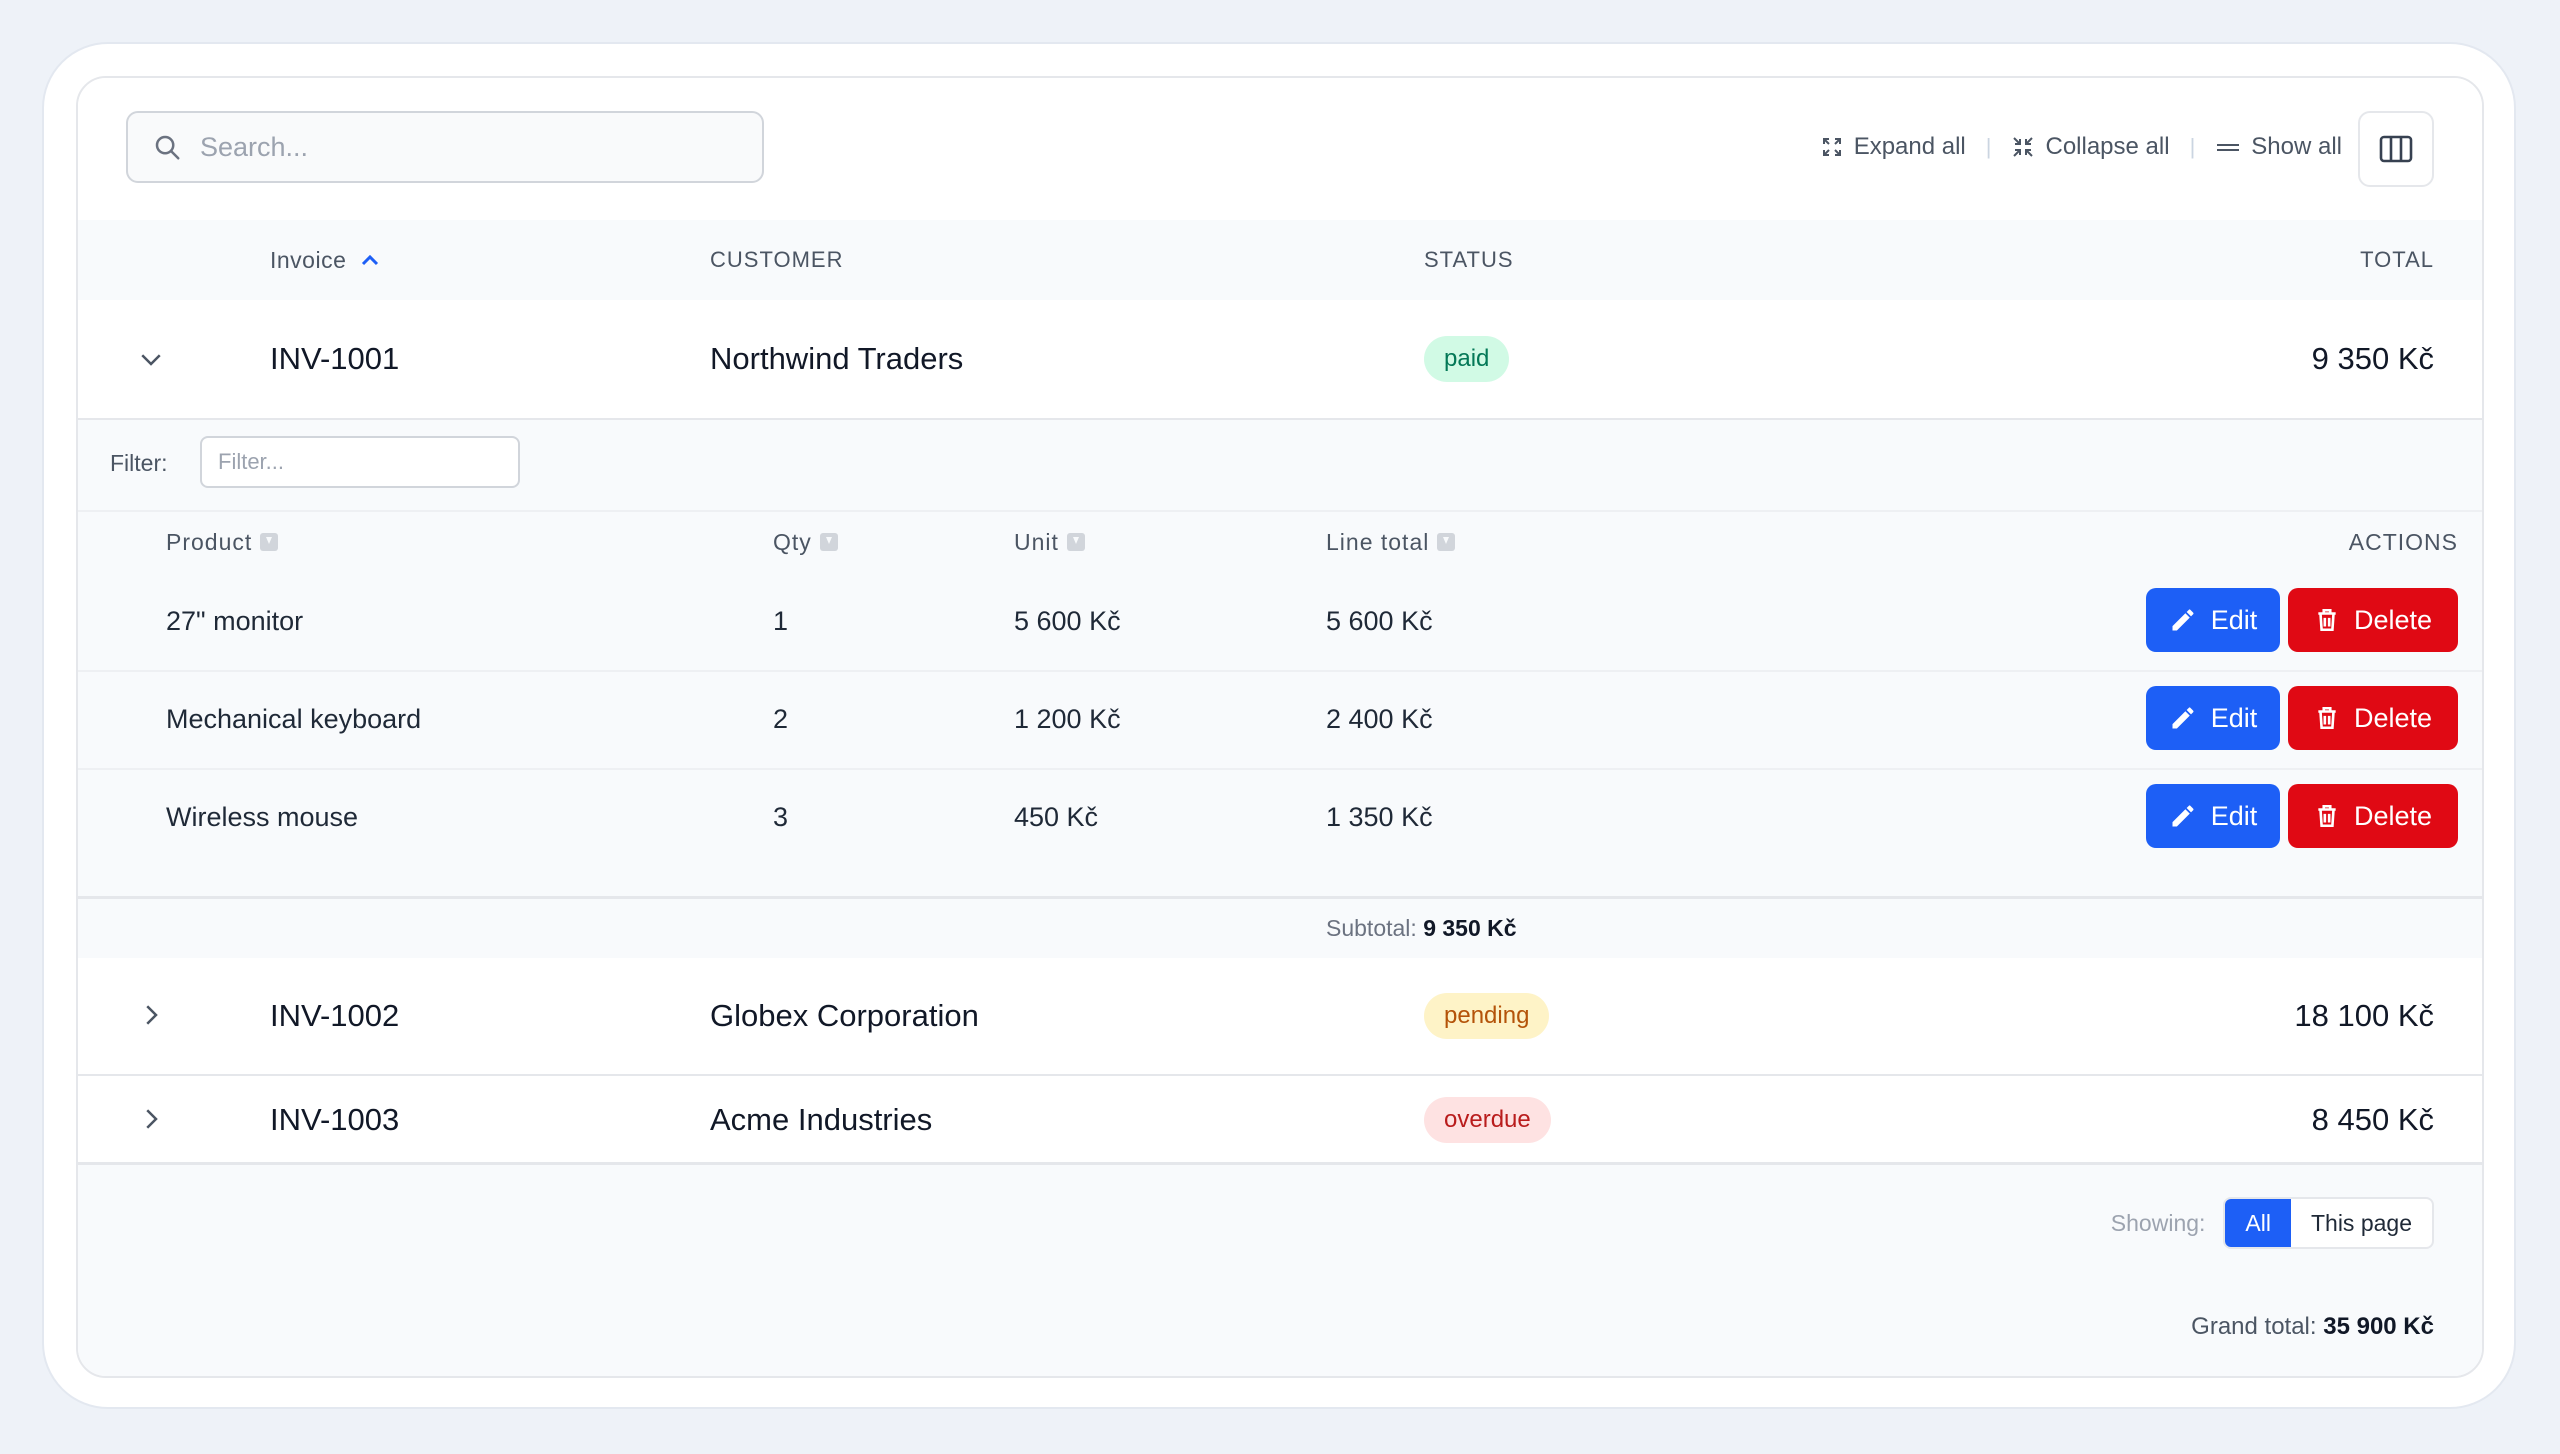 This screenshot has width=2560, height=1454. Describe the element at coordinates (781, 719) in the screenshot. I see `item-qty: 2` at that location.